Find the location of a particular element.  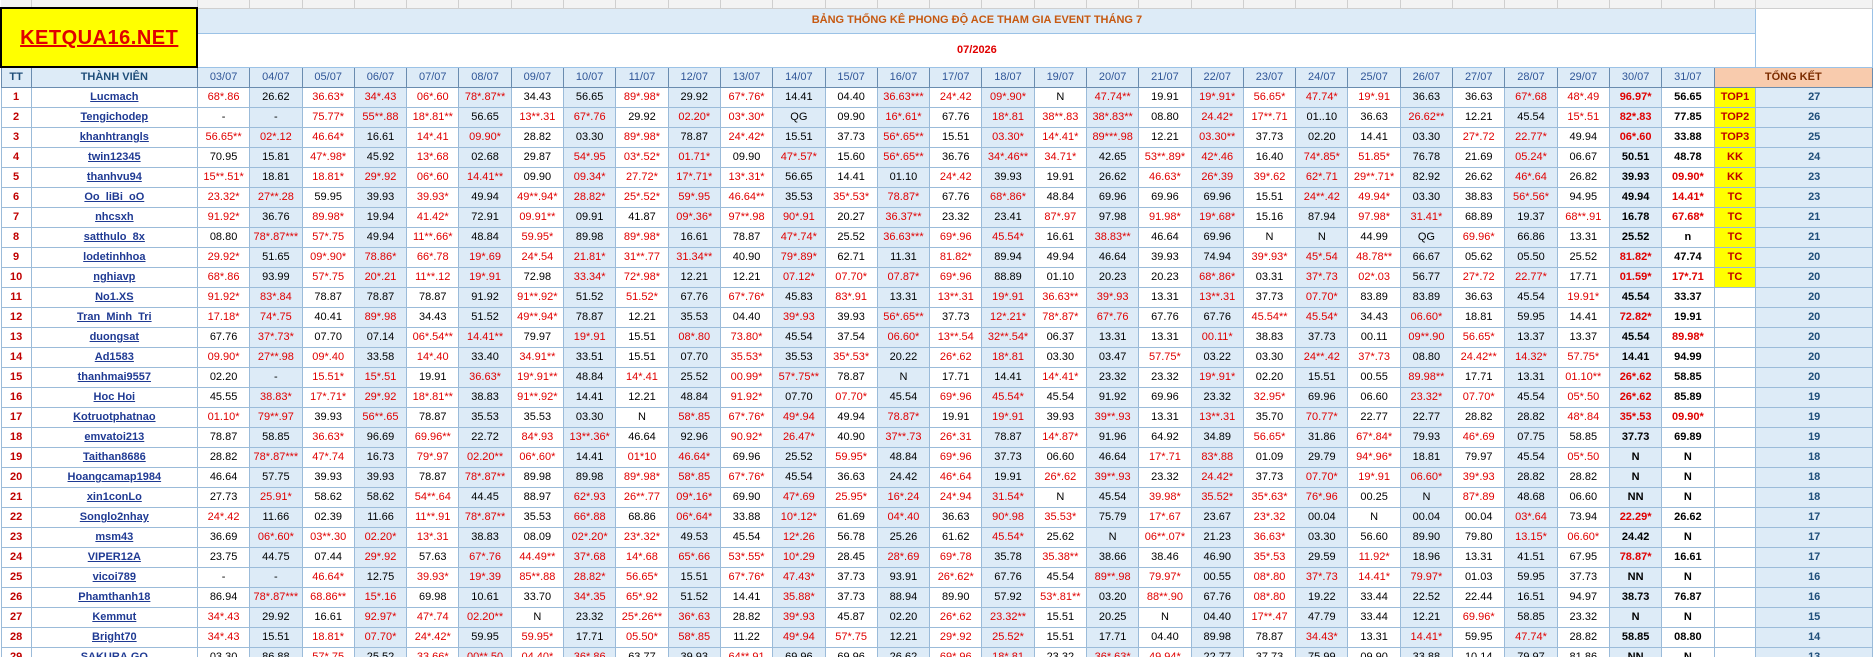

score-cell: 82*.83 is located at coordinates (1635, 117).